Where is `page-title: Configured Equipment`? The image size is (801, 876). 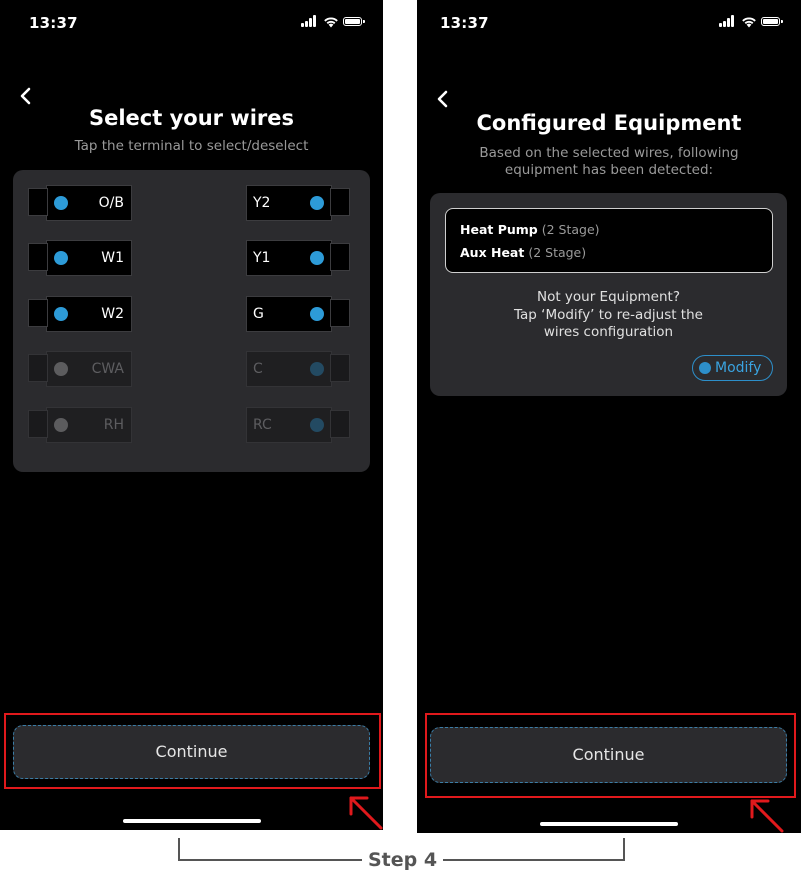 page-title: Configured Equipment is located at coordinates (609, 123).